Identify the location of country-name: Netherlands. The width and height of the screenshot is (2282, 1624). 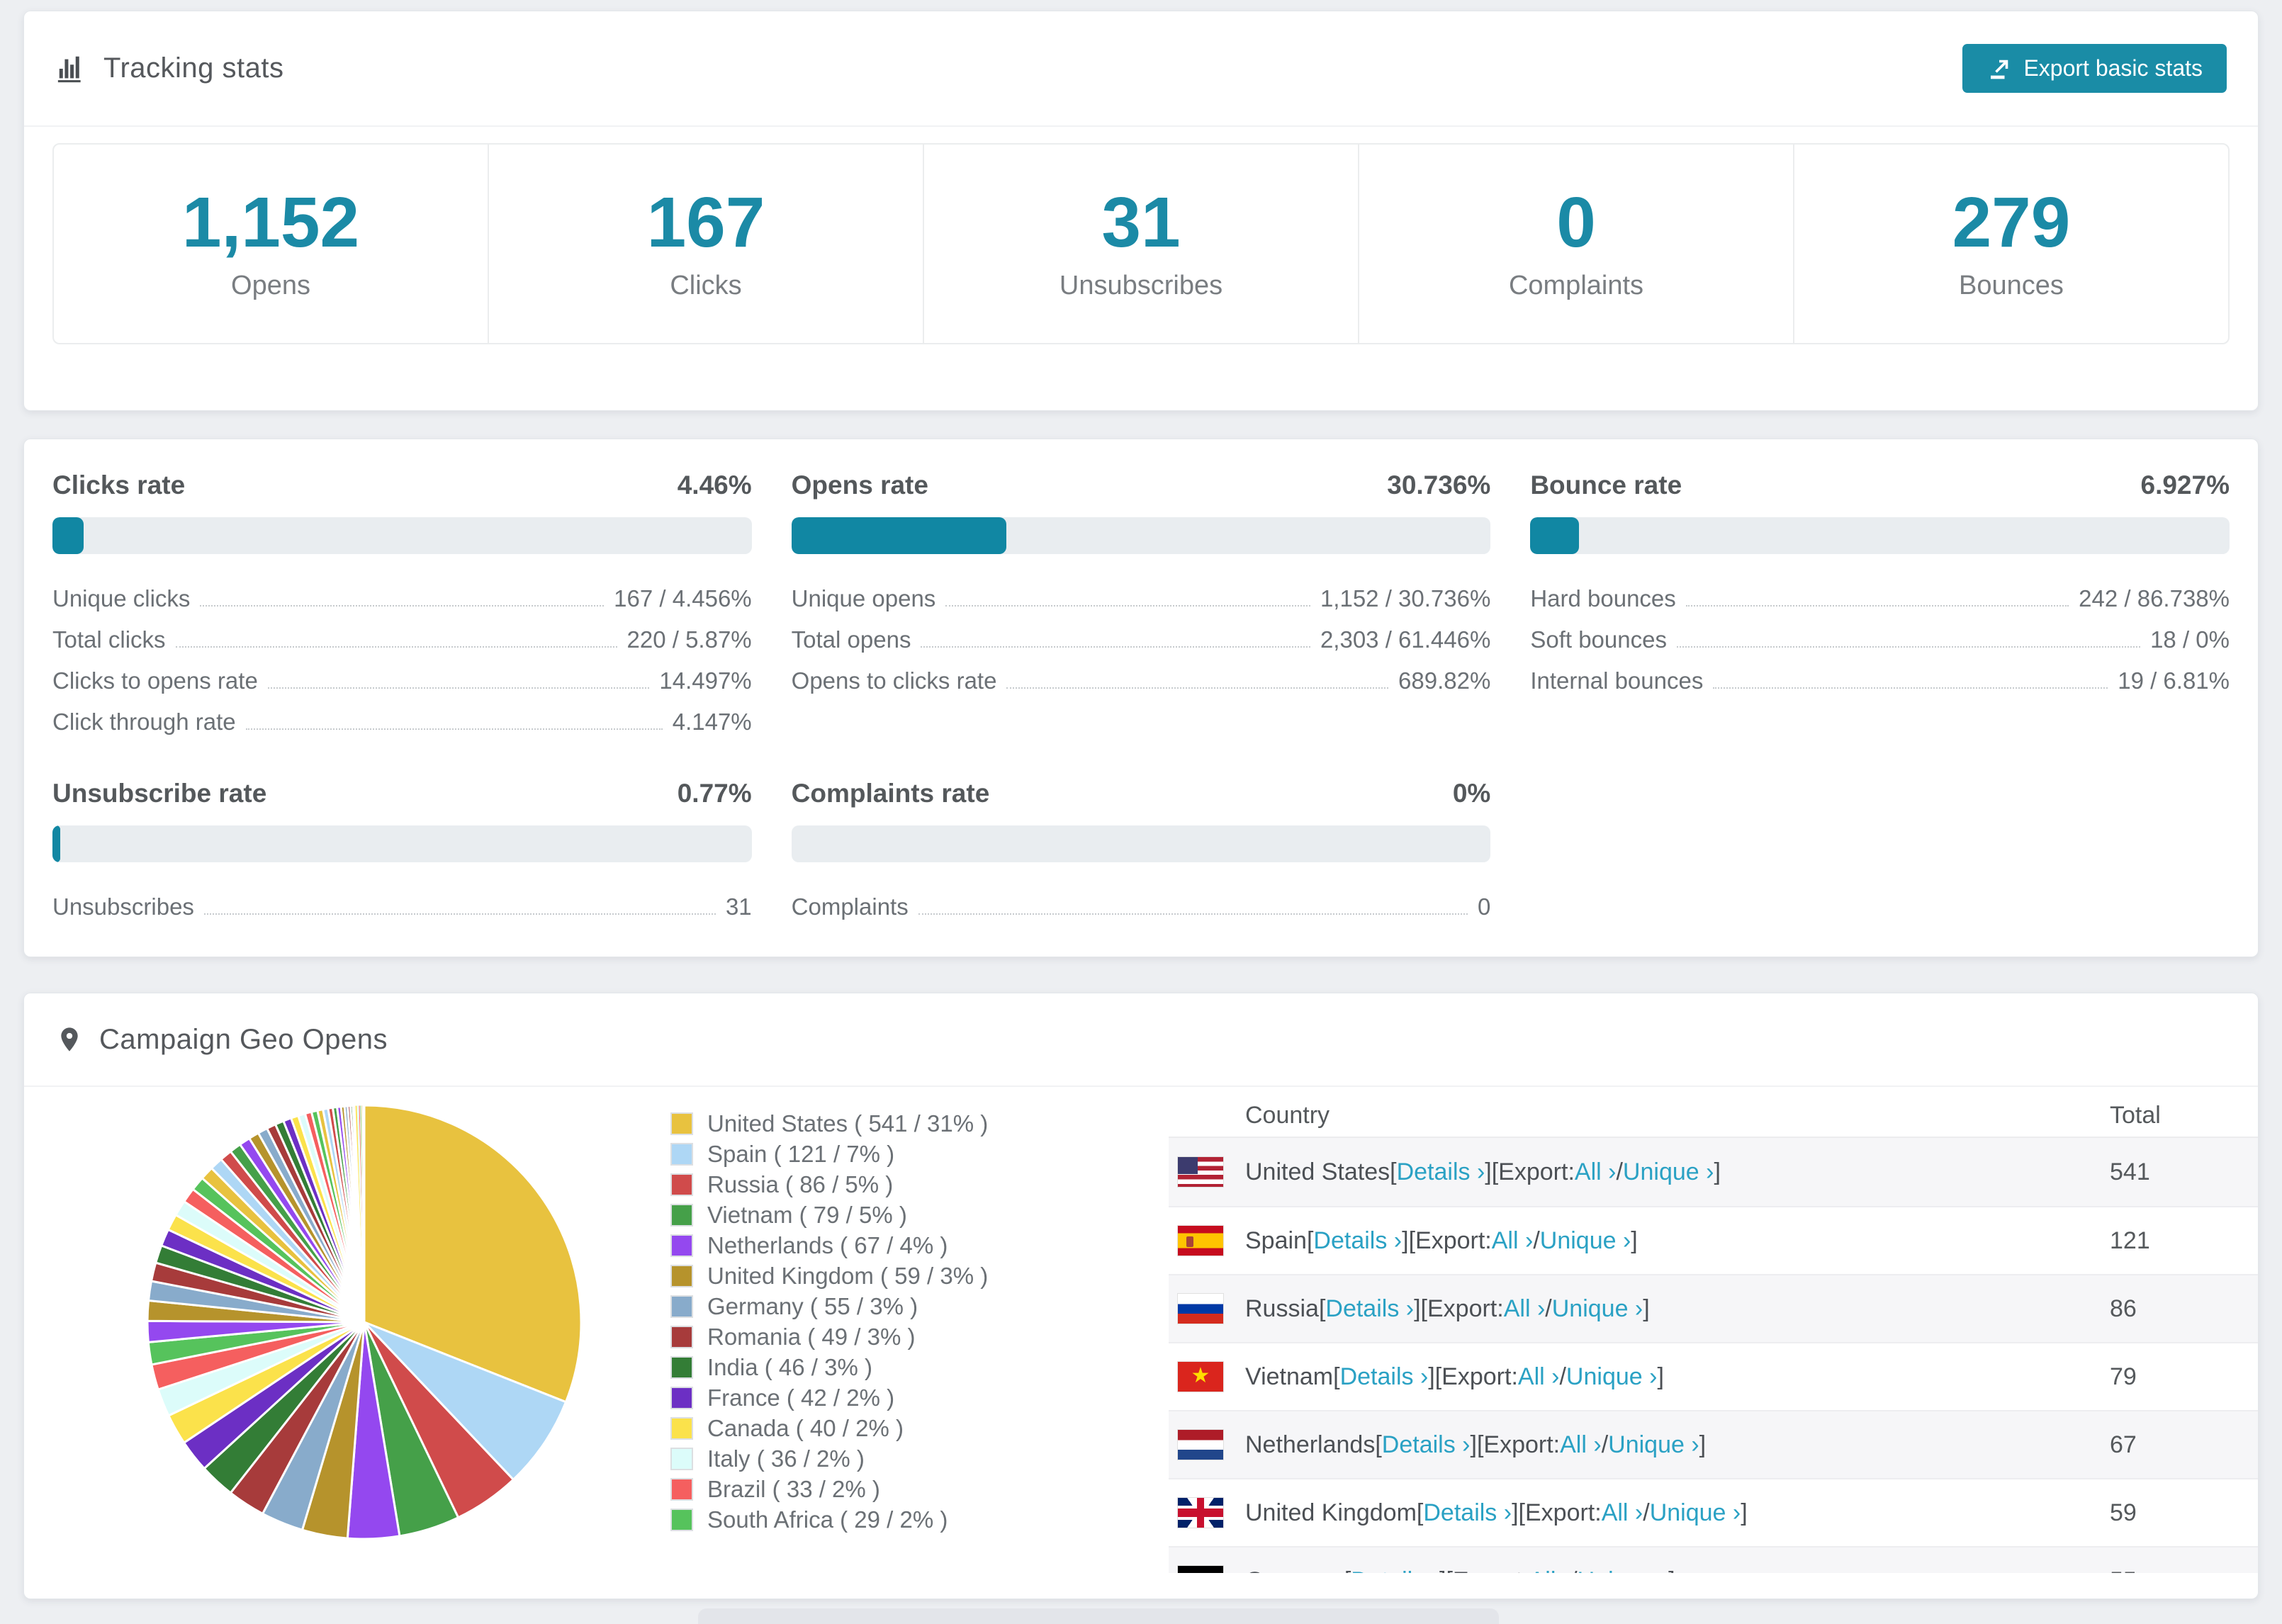
(1311, 1445).